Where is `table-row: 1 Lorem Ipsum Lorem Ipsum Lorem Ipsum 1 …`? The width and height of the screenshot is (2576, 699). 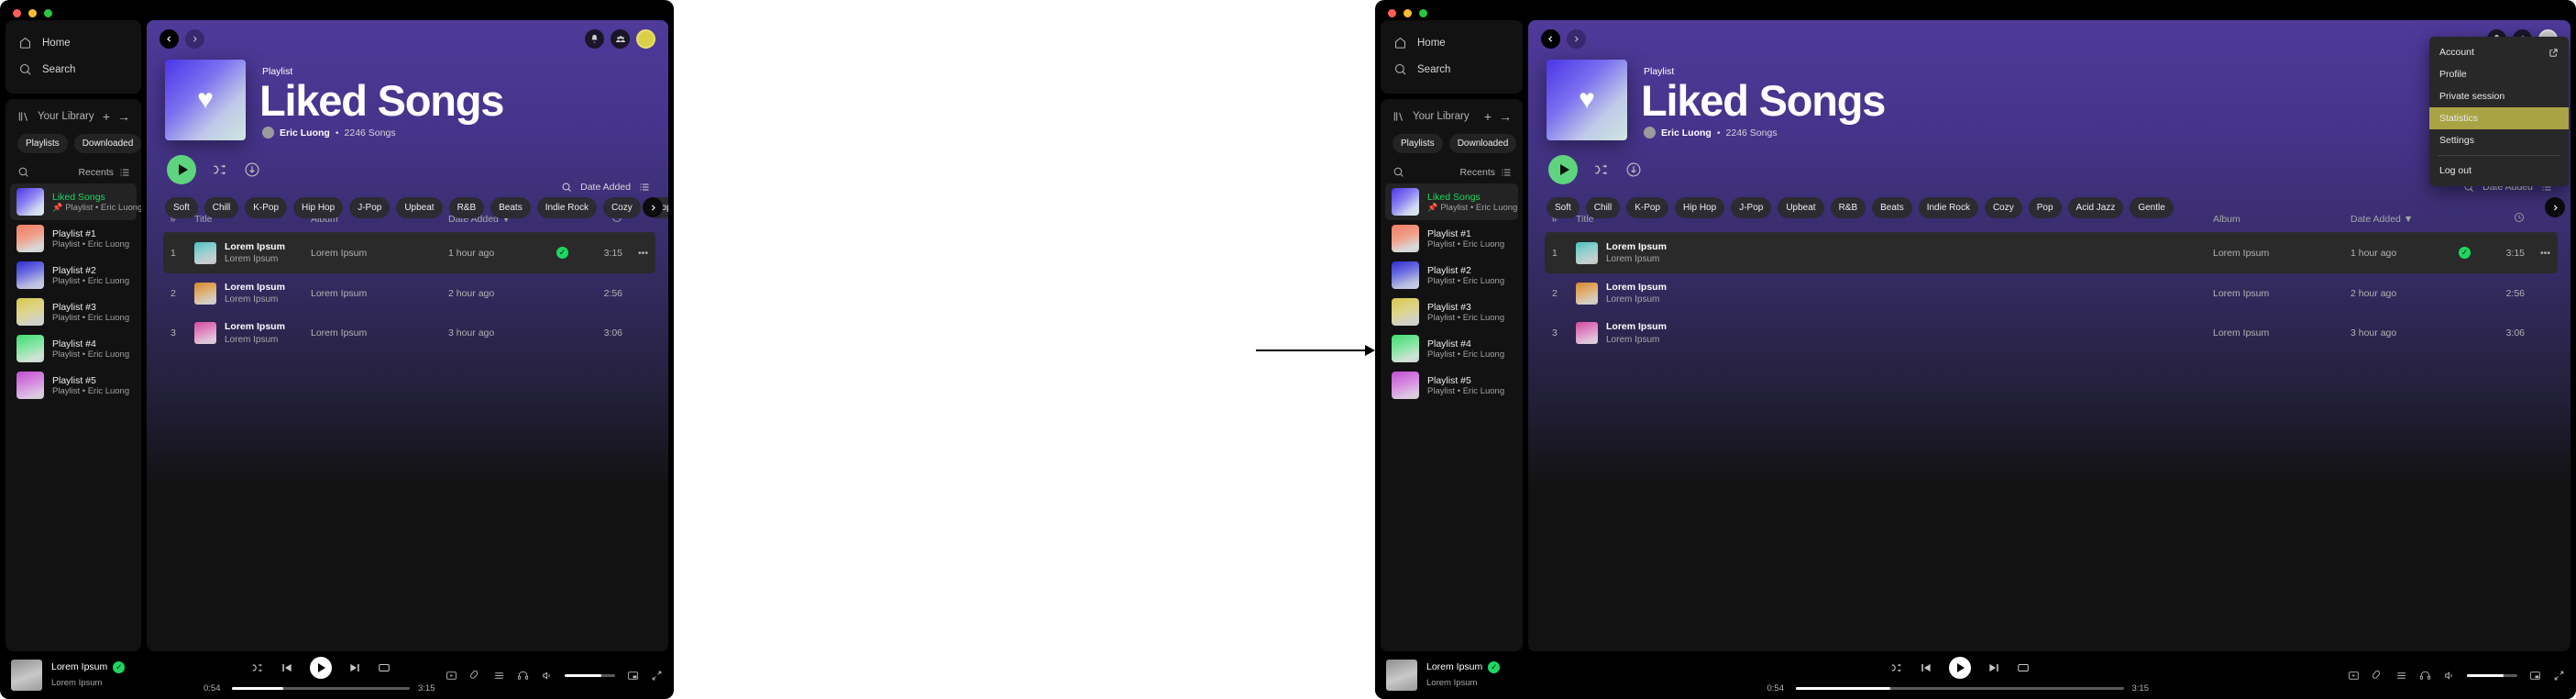 table-row: 1 Lorem Ipsum Lorem Ipsum Lorem Ipsum 1 … is located at coordinates (2051, 253).